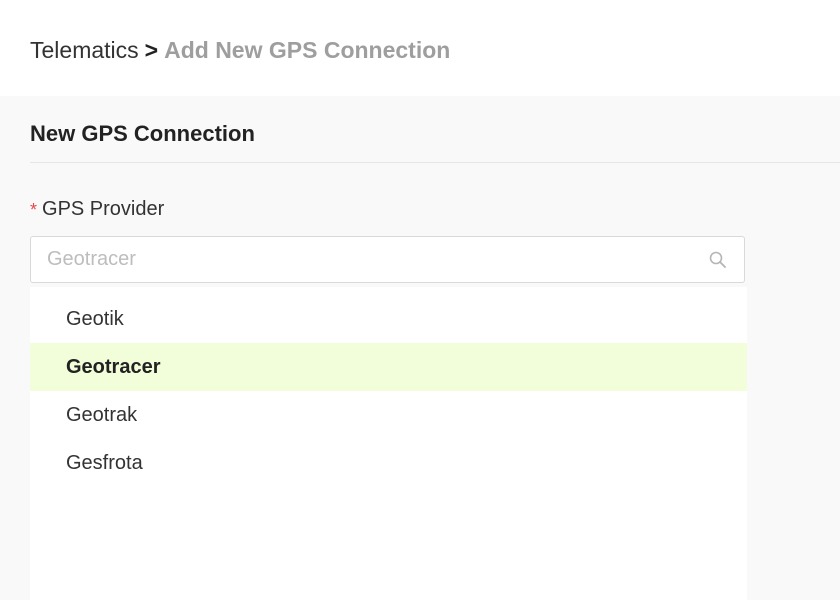 The width and height of the screenshot is (840, 600). I want to click on section-title: New GPS Connection, so click(142, 133).